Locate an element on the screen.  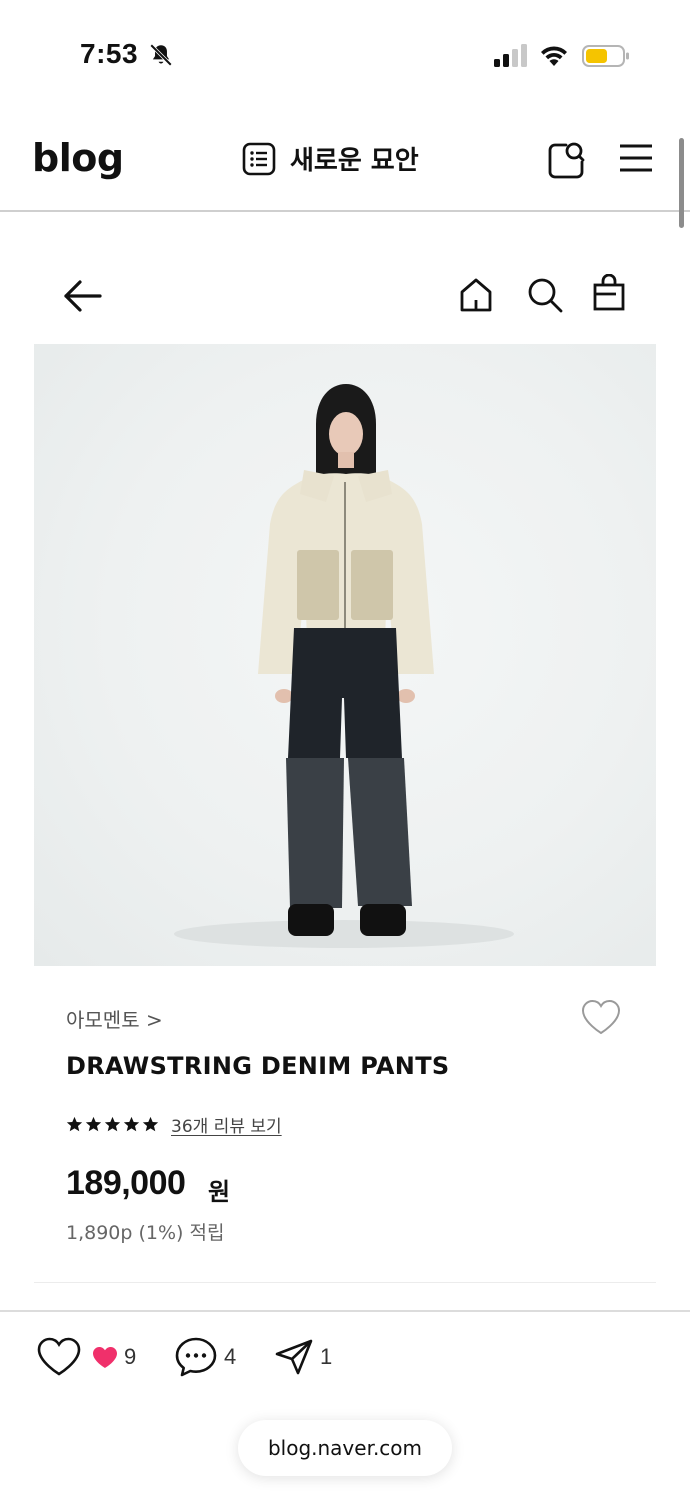
comment-count: 4 is located at coordinates (230, 1356).